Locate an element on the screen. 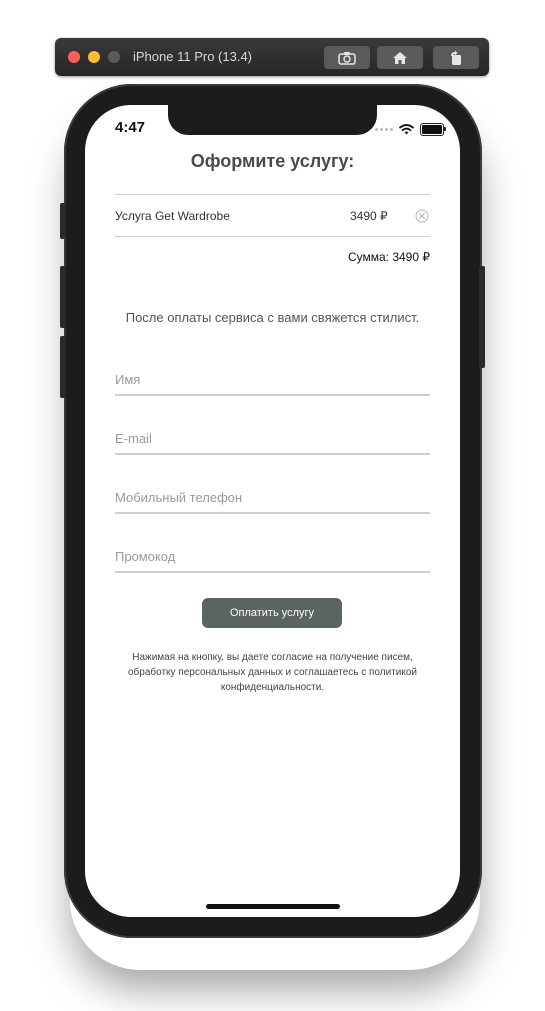  pay-button: Оплатить услугу is located at coordinates (272, 613).